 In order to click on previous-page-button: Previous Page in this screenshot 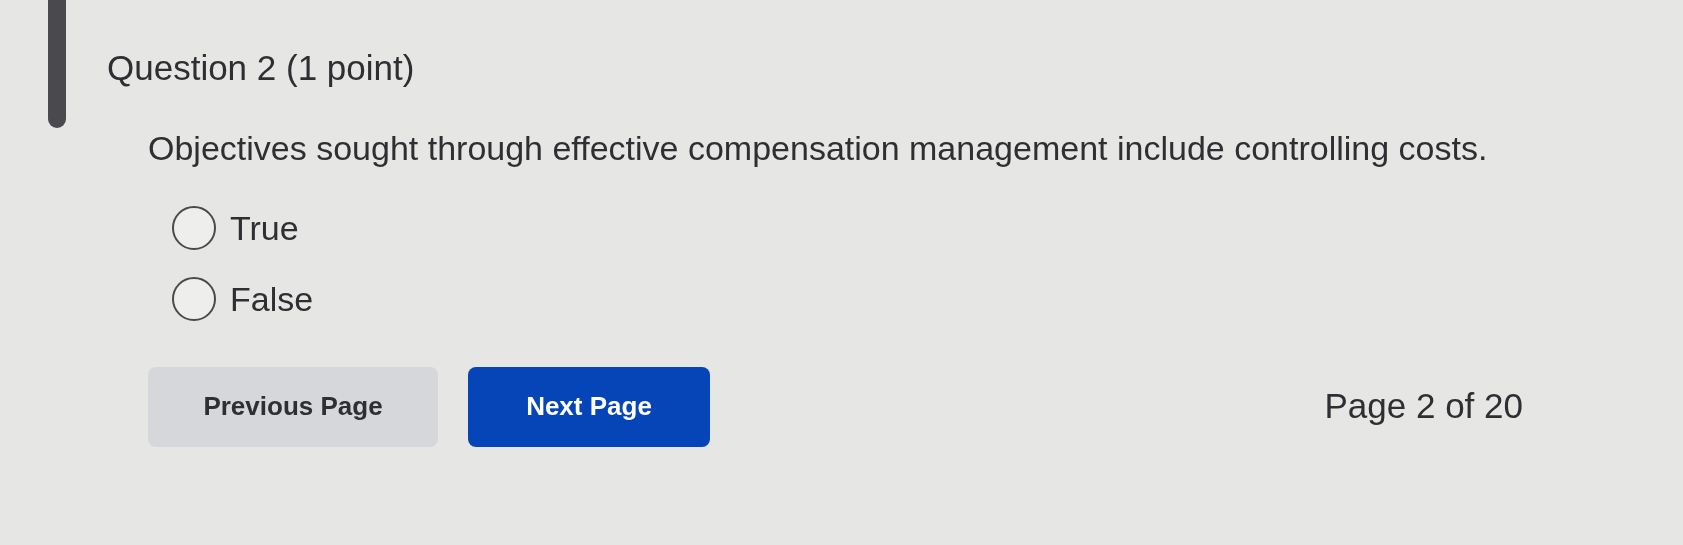, I will do `click(293, 406)`.